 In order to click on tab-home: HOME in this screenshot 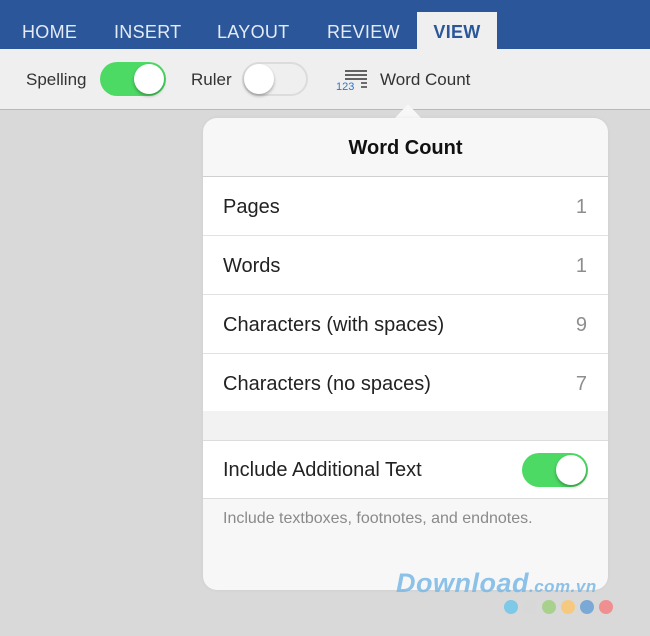, I will do `click(49, 24)`.